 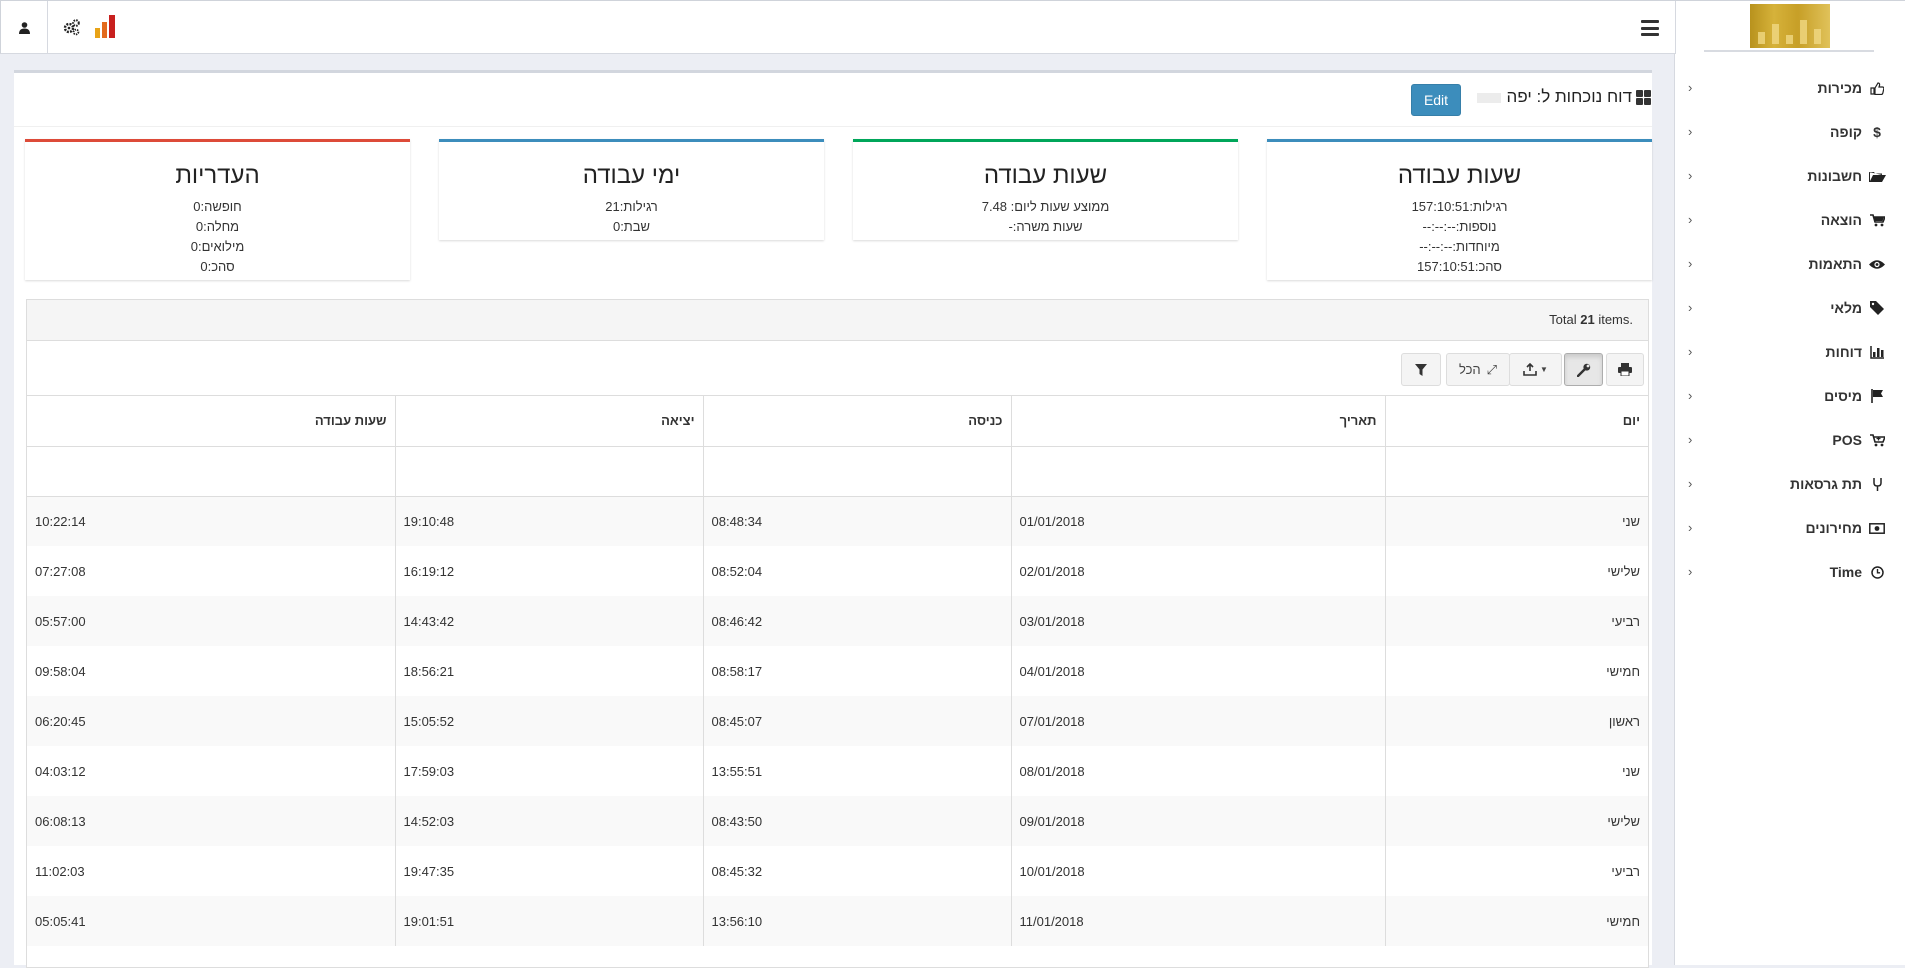 I want to click on column-header-work-hours: שעות עבודה, so click(x=211, y=421).